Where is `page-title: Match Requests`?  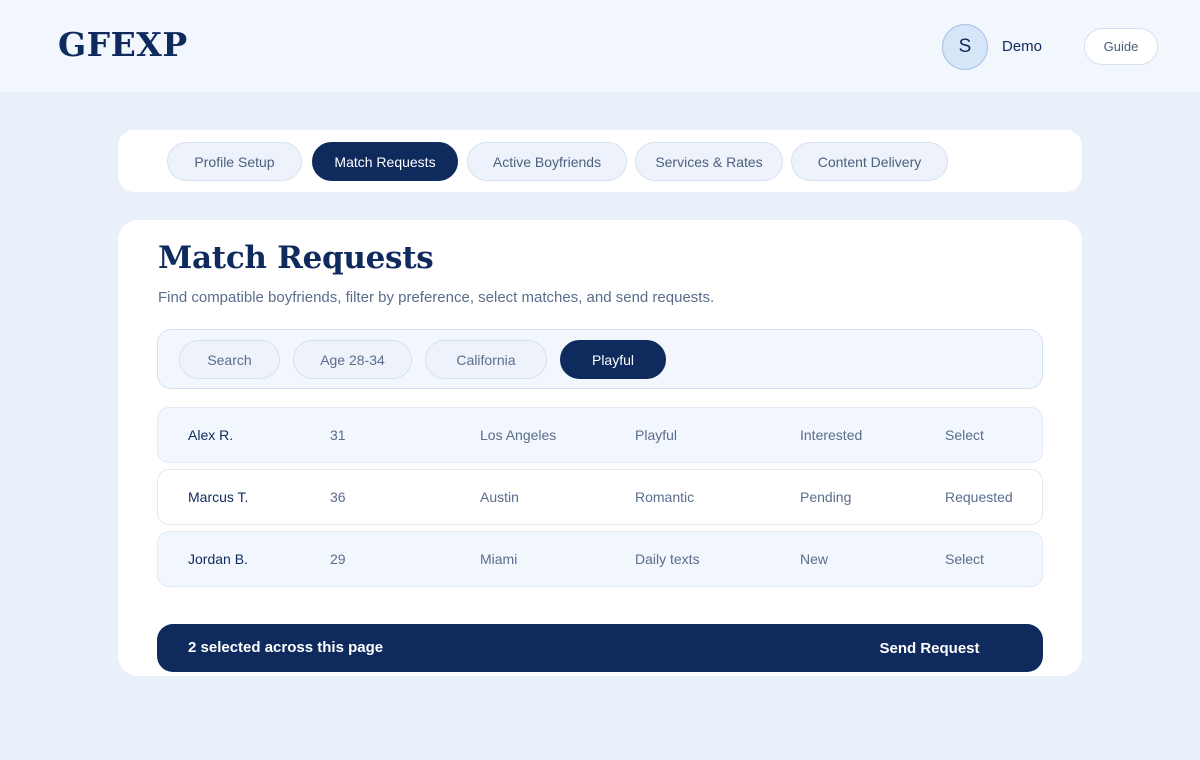
page-title: Match Requests is located at coordinates (296, 258).